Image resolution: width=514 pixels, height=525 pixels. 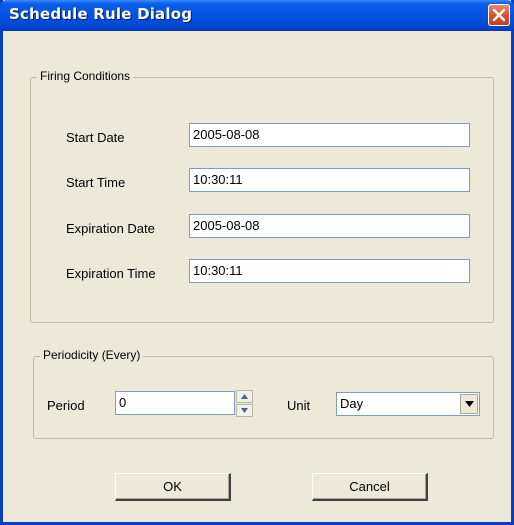 I want to click on close-button, so click(x=499, y=15).